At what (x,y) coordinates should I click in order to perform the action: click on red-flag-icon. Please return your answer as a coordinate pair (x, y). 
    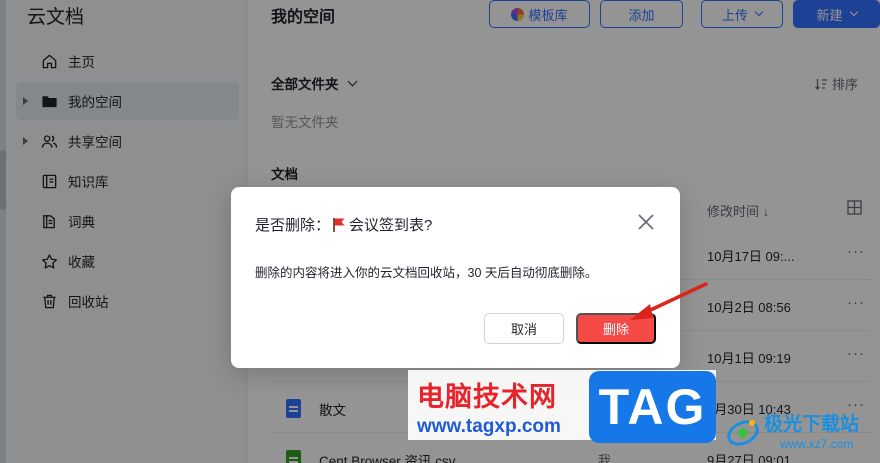
    Looking at the image, I should click on (339, 224).